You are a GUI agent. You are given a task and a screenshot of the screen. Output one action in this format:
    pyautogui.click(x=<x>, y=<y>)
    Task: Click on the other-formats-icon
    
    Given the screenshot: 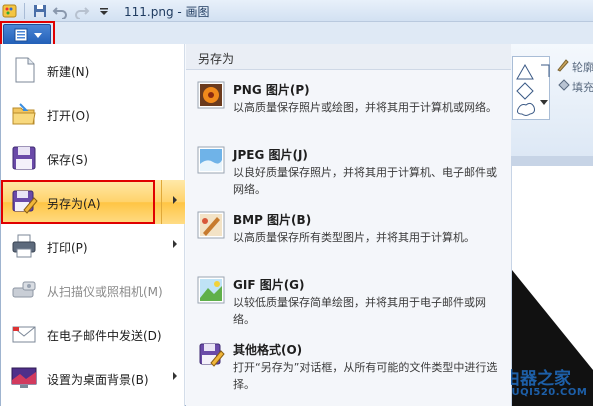 What is the action you would take?
    pyautogui.click(x=212, y=355)
    